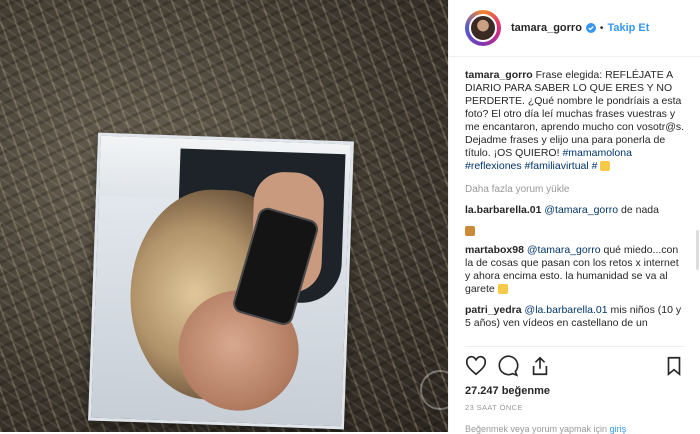 The image size is (700, 434). What do you see at coordinates (483, 28) in the screenshot?
I see `avatar` at bounding box center [483, 28].